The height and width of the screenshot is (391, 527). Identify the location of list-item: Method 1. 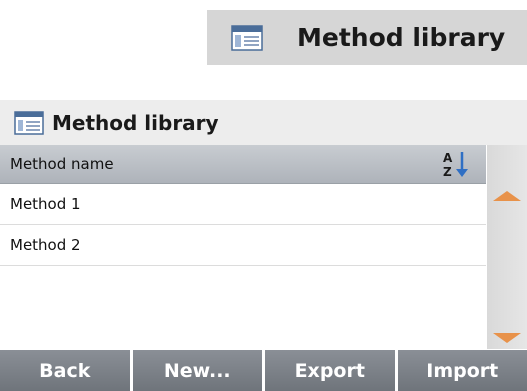
(243, 204).